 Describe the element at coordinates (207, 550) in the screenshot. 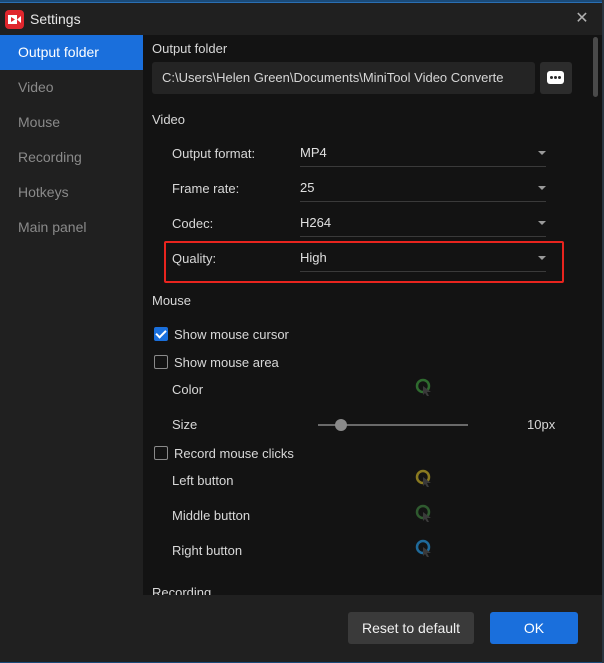

I see `right-button-label: Right button` at that location.